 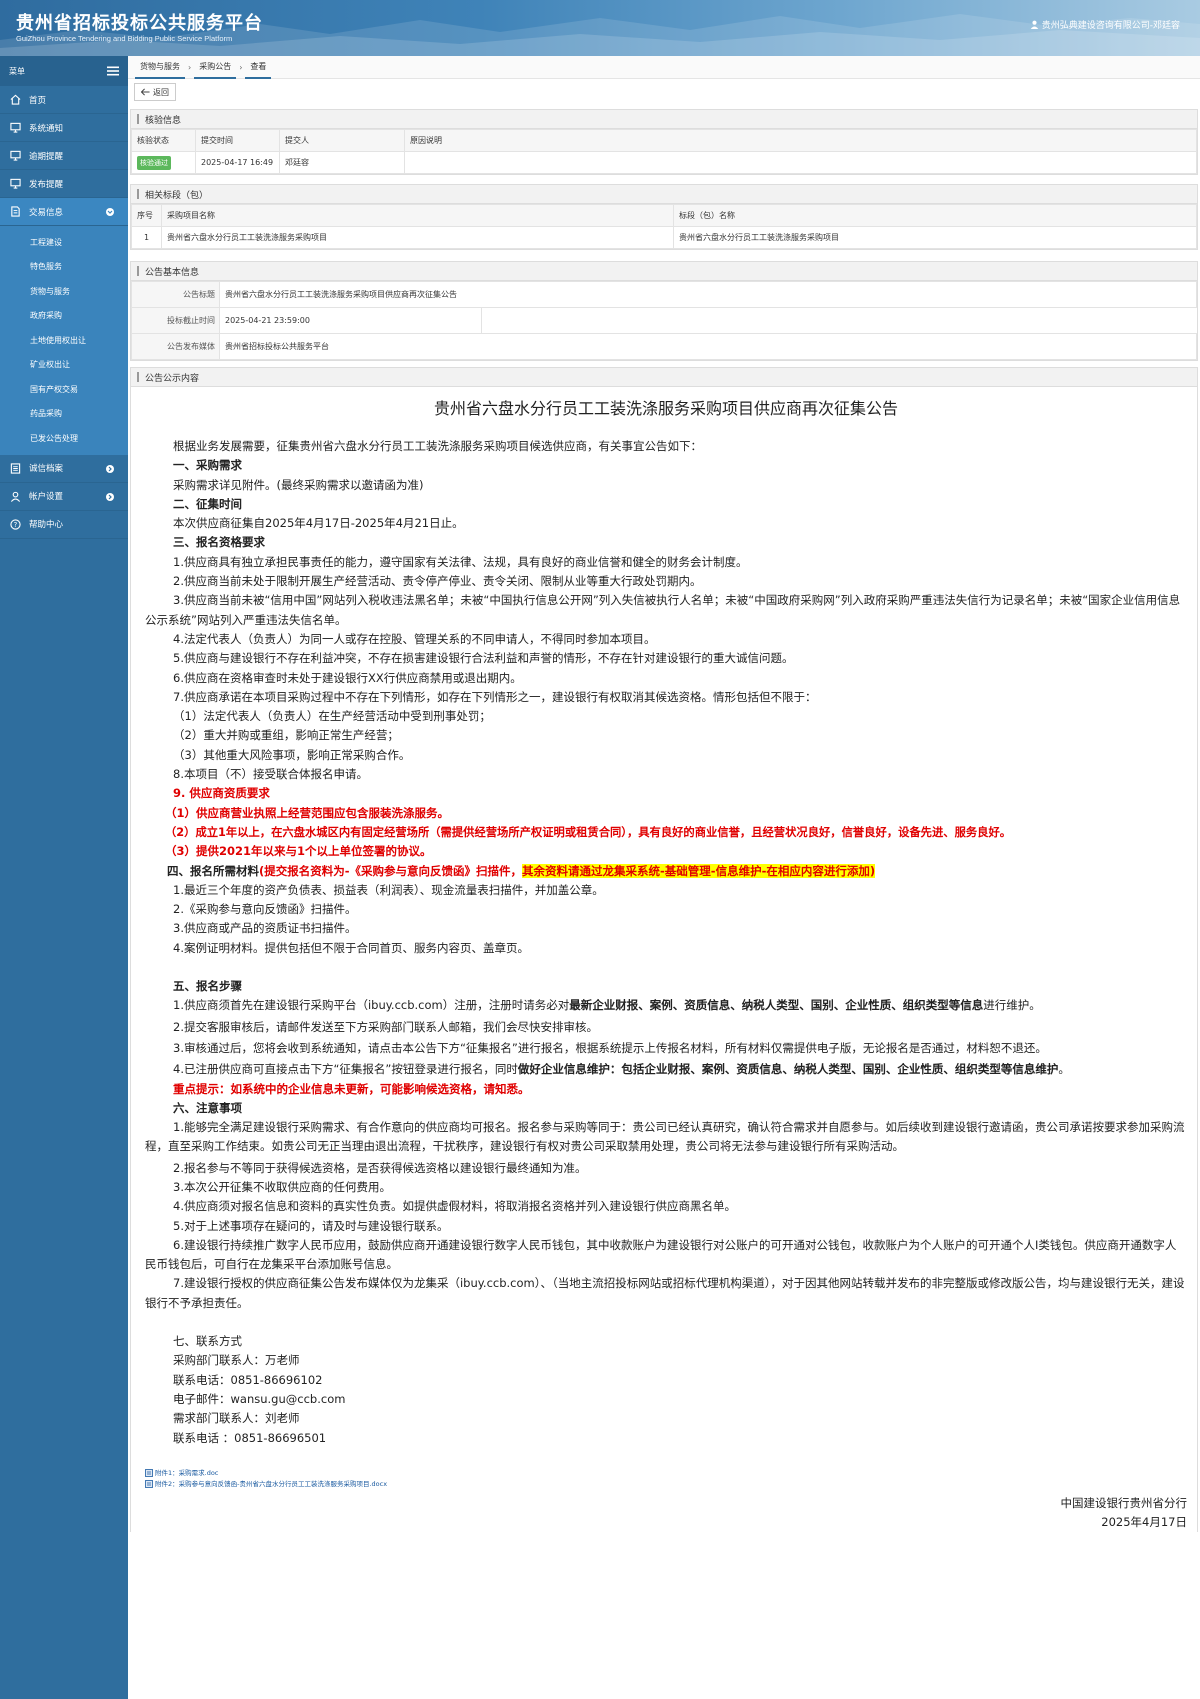 What do you see at coordinates (286, 735) in the screenshot?
I see `paragraph: （2）重大并购或重组，影响正常生产经营；` at bounding box center [286, 735].